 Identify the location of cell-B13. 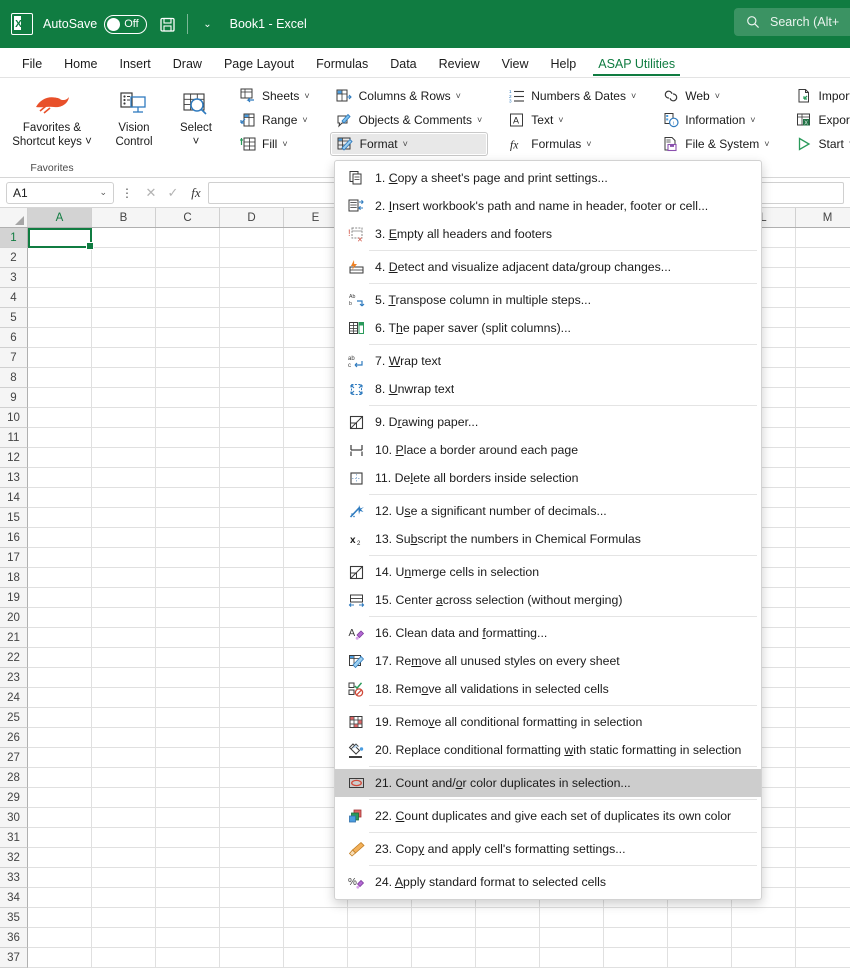
(124, 478).